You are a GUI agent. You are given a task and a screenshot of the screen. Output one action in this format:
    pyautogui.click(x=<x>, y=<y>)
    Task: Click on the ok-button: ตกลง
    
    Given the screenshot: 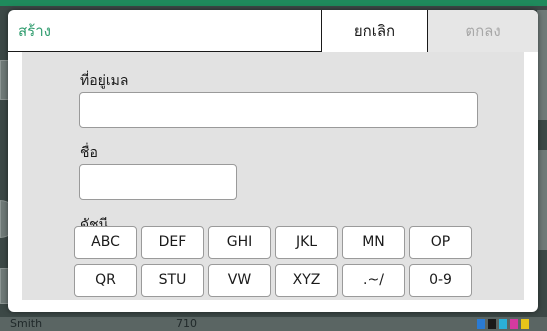 What is the action you would take?
    pyautogui.click(x=483, y=31)
    